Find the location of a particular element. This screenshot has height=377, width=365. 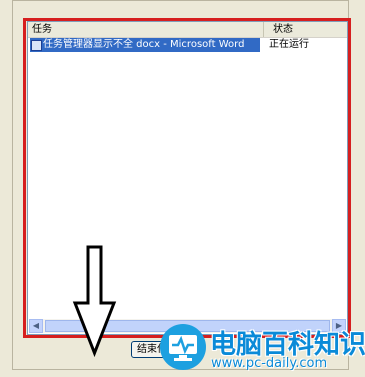

task-status: 正在运行 is located at coordinates (289, 44).